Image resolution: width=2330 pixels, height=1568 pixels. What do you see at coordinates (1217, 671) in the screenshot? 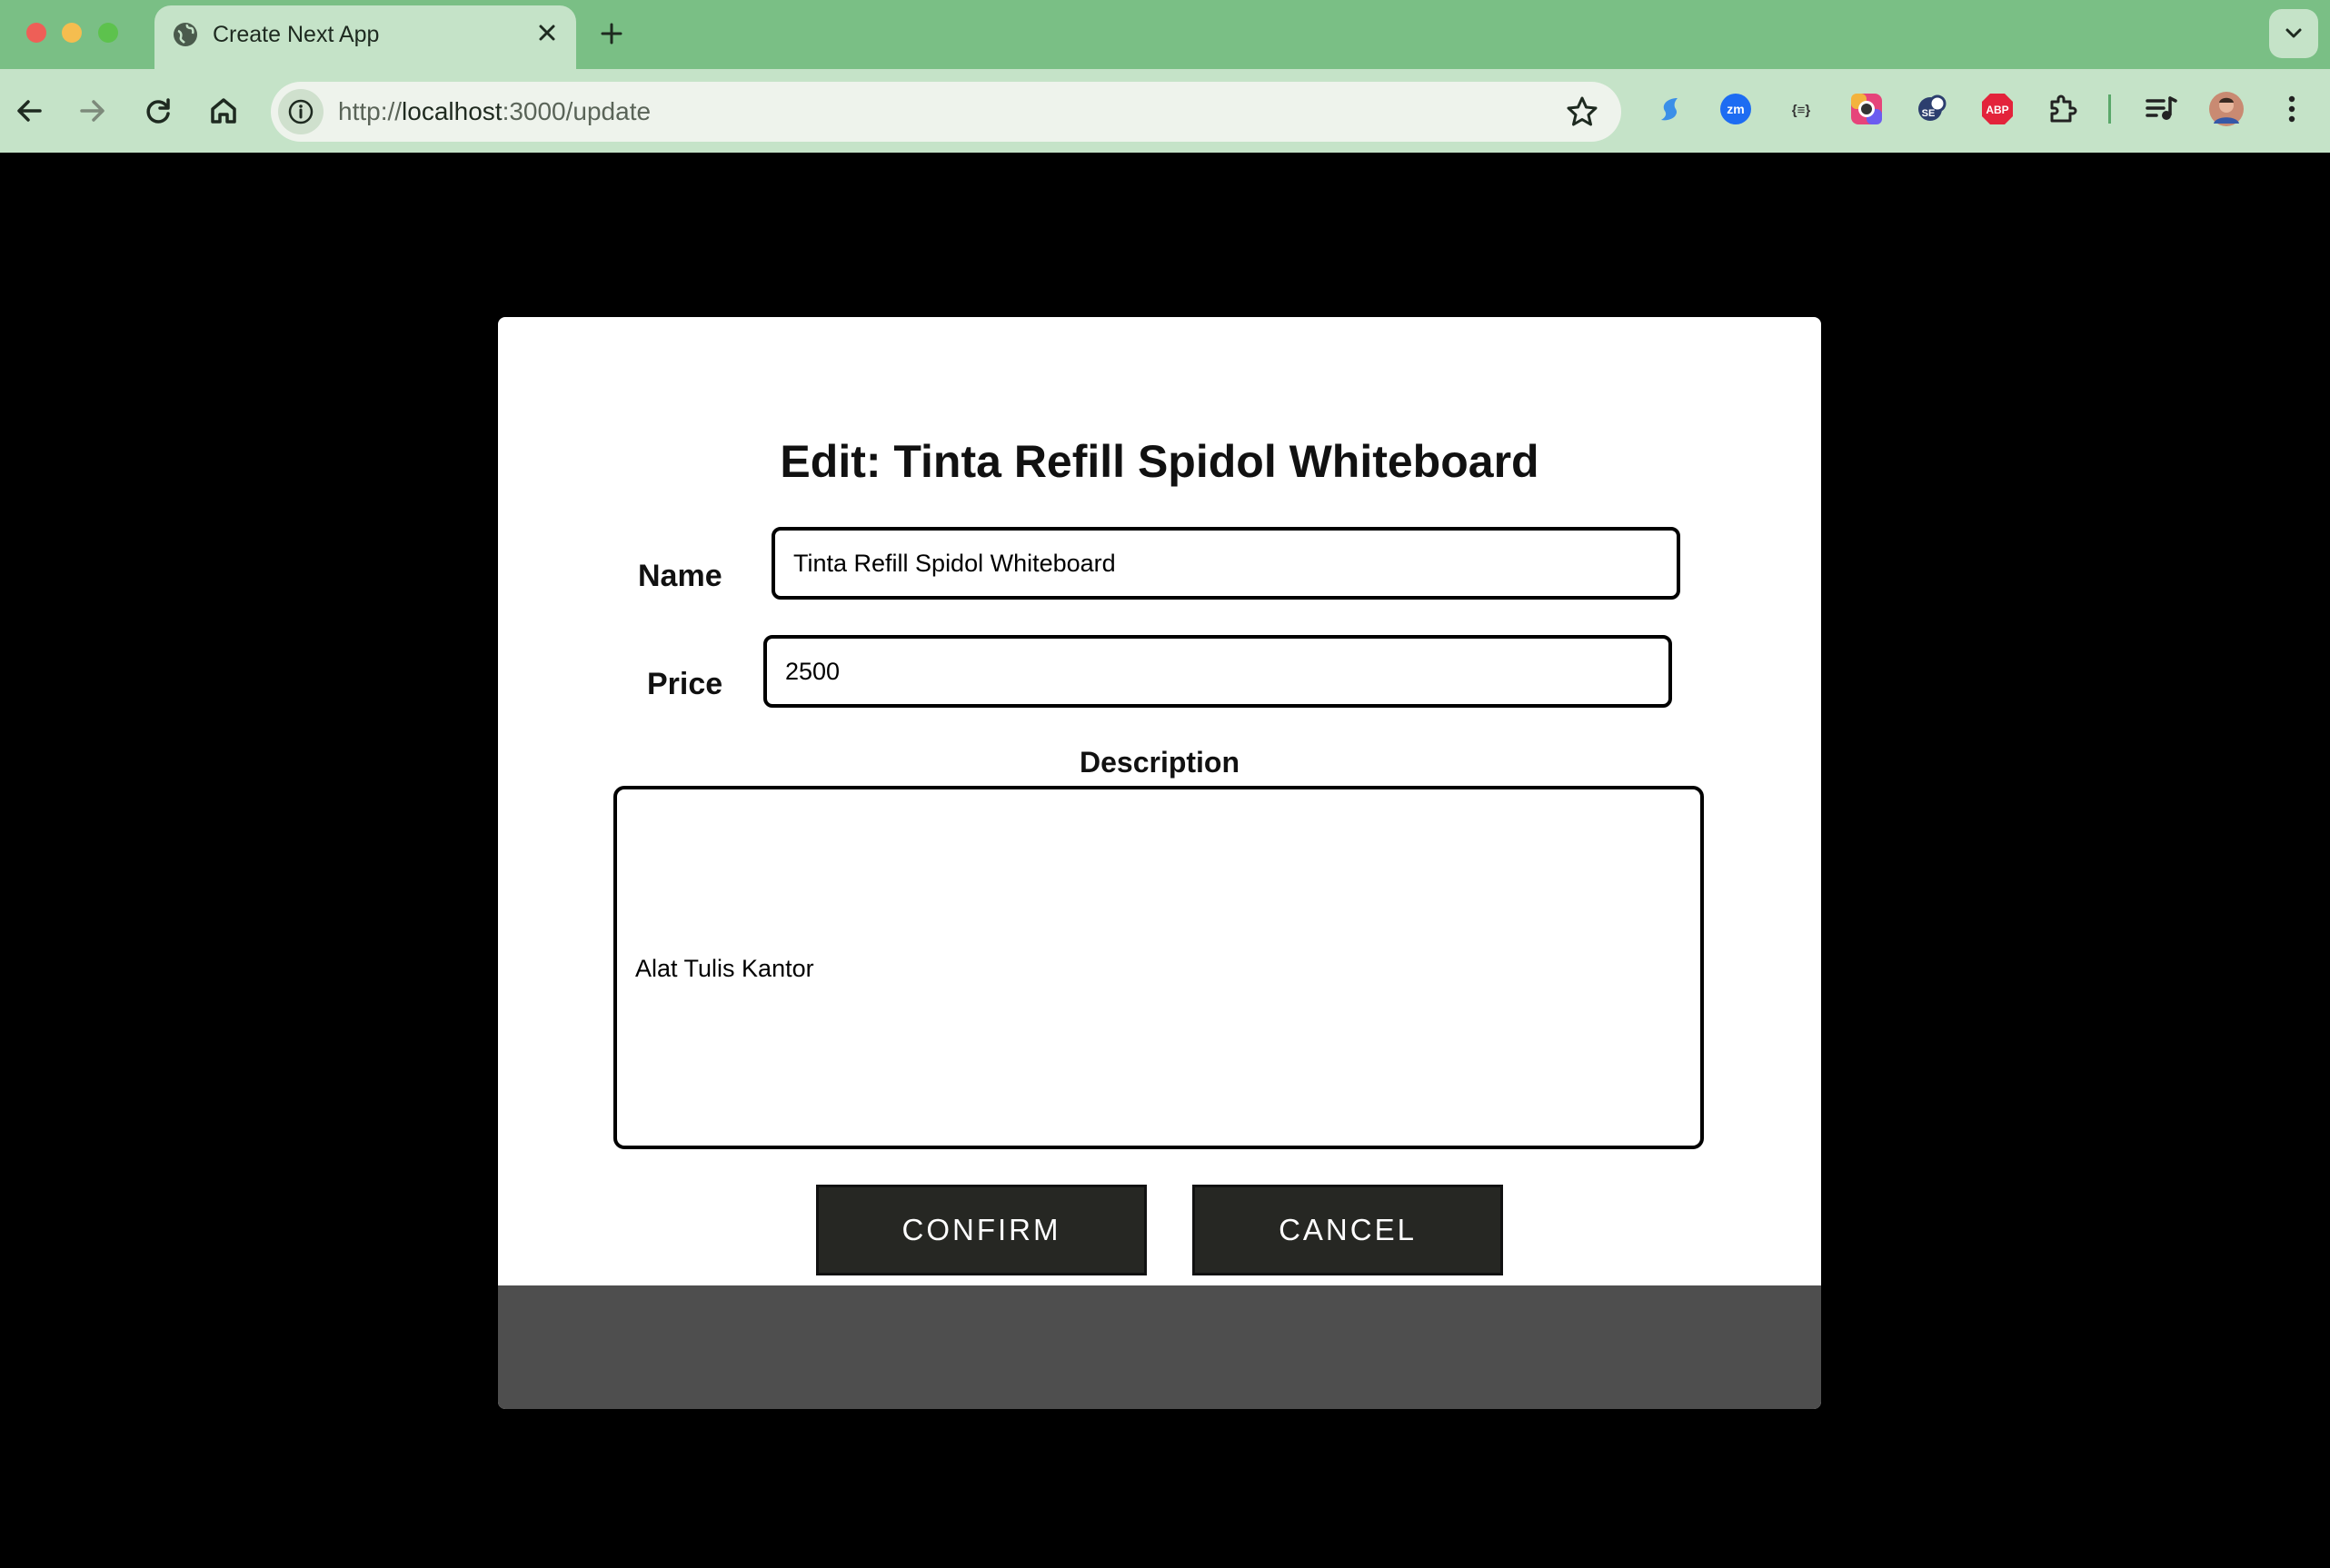
I see `price-input` at bounding box center [1217, 671].